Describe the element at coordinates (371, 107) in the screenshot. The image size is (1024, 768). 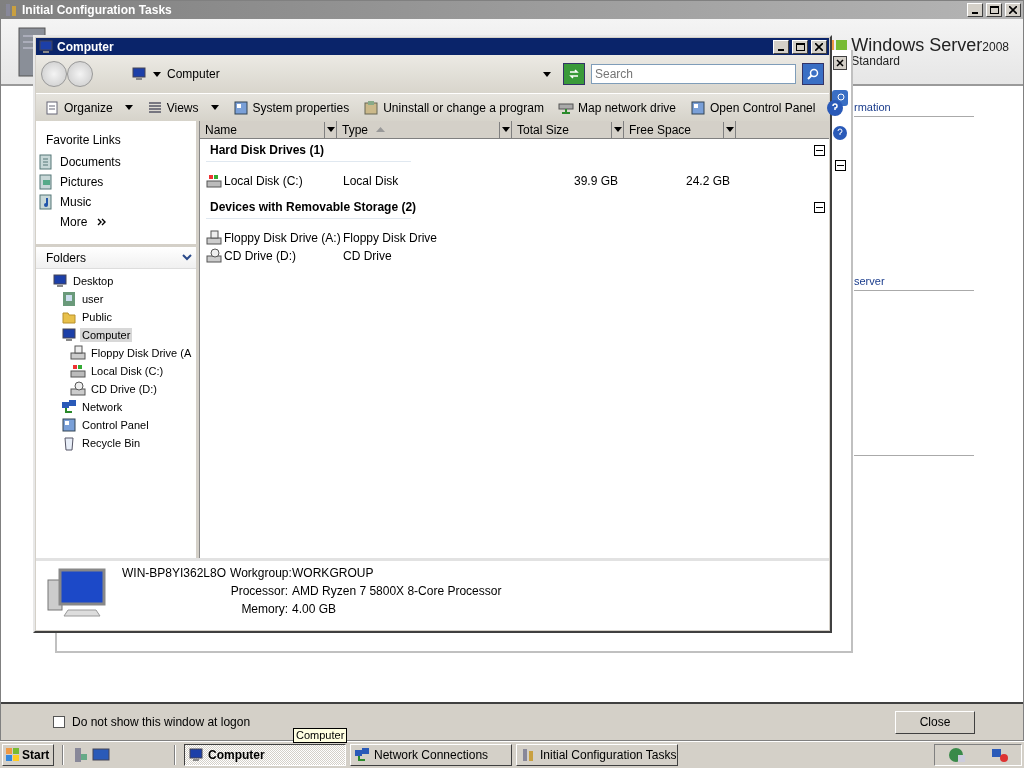
I see `program-box-icon` at that location.